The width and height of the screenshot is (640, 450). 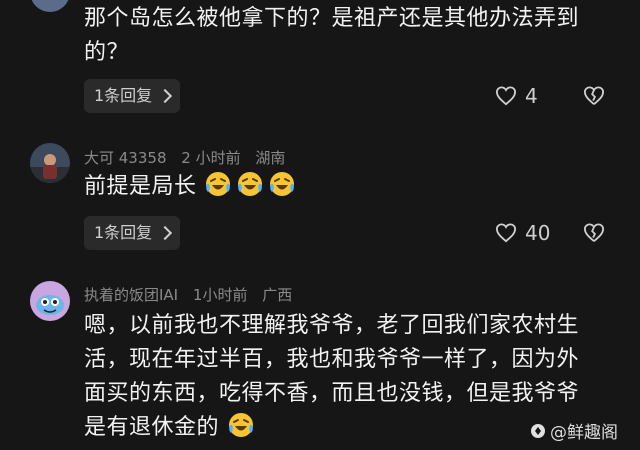 What do you see at coordinates (538, 430) in the screenshot?
I see `logo-icon` at bounding box center [538, 430].